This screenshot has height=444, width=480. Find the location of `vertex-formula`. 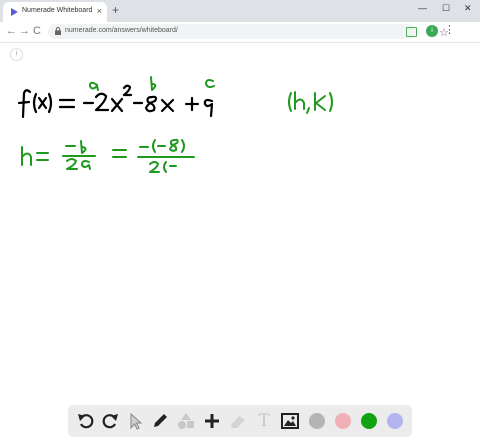

vertex-formula is located at coordinates (108, 155).